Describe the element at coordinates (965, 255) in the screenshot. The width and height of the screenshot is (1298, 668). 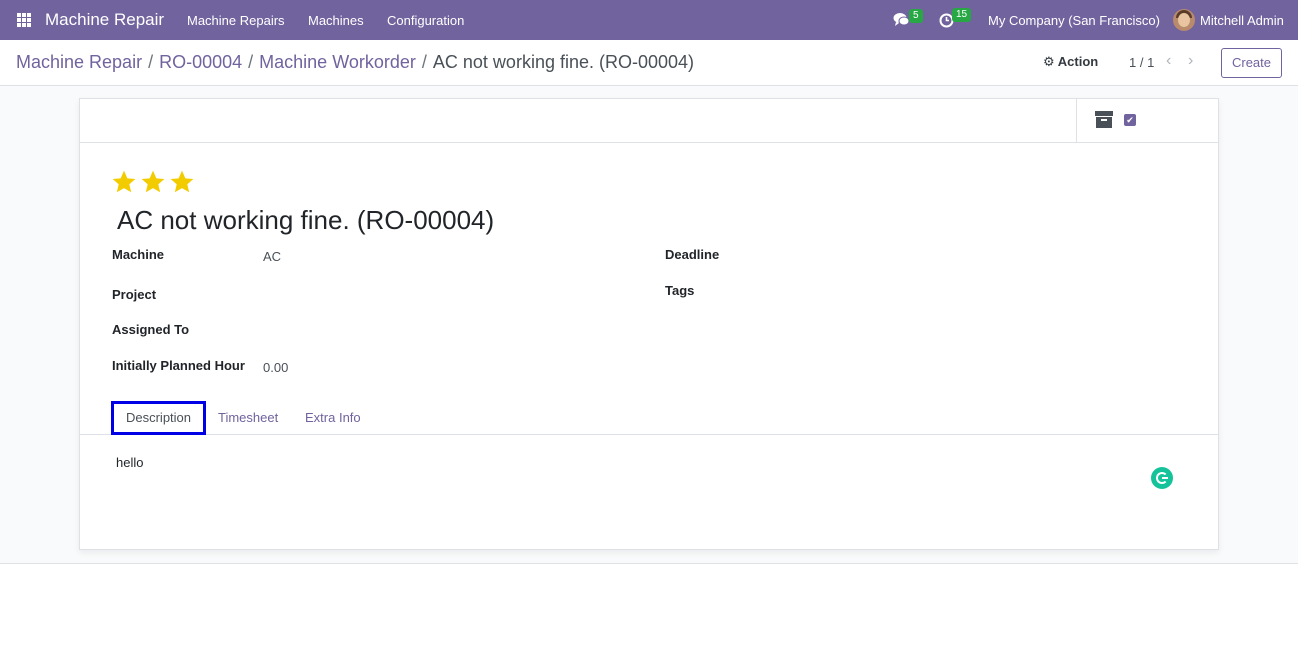
I see `deadline-field` at that location.